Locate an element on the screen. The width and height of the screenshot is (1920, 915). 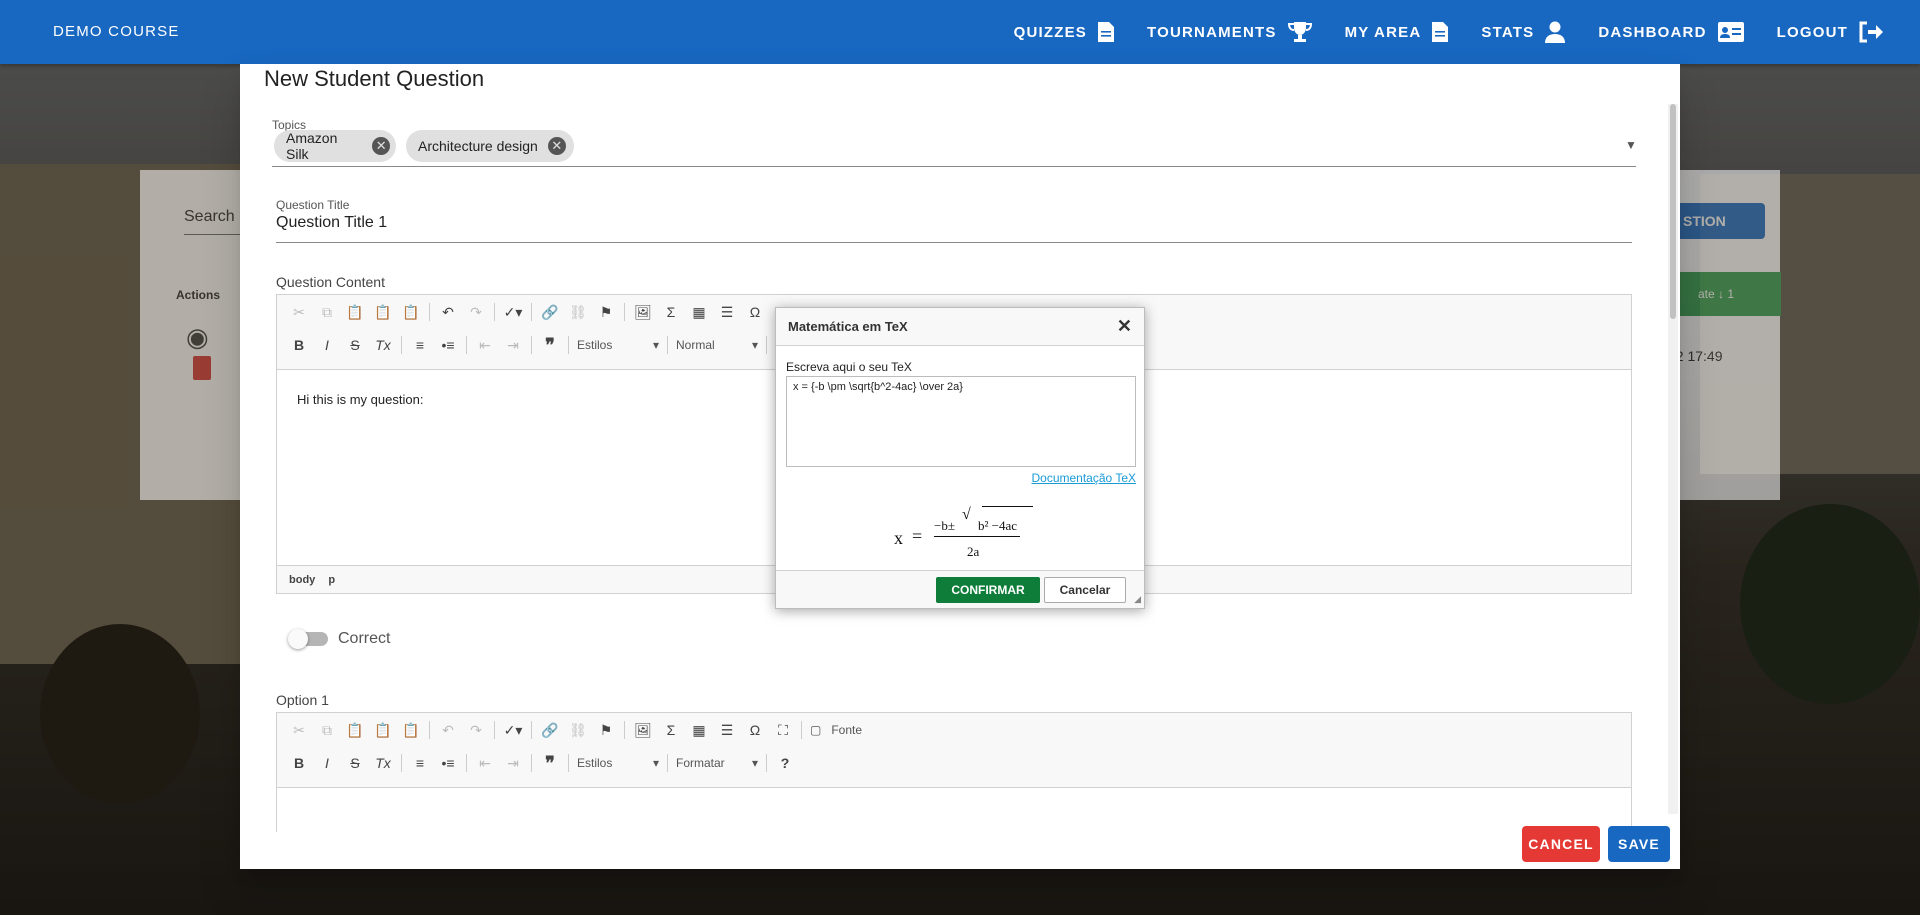
nav-tournaments: TOURNAMENTS is located at coordinates (1230, 32).